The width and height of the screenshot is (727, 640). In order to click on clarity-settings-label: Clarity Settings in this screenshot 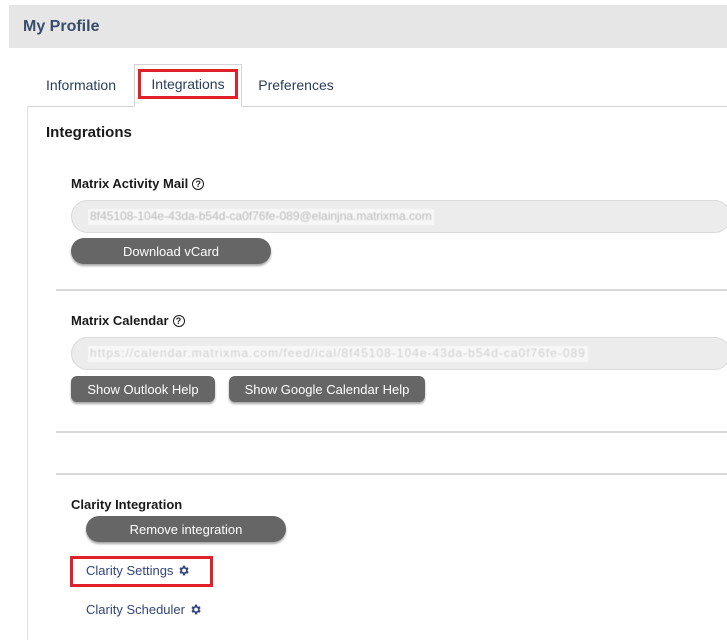, I will do `click(130, 570)`.